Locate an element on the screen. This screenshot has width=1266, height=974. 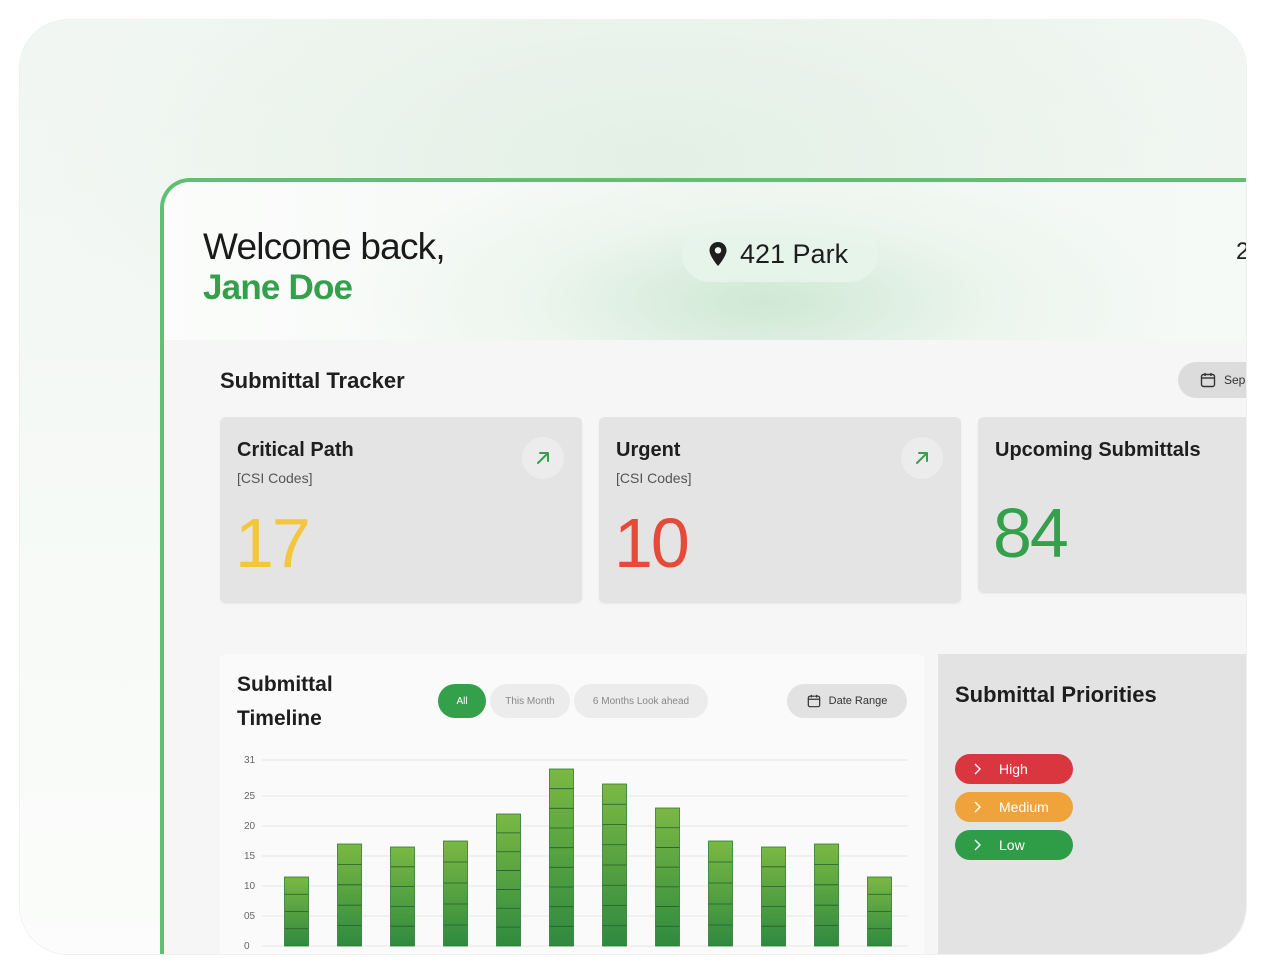
y-tick-label: 25 is located at coordinates (250, 796).